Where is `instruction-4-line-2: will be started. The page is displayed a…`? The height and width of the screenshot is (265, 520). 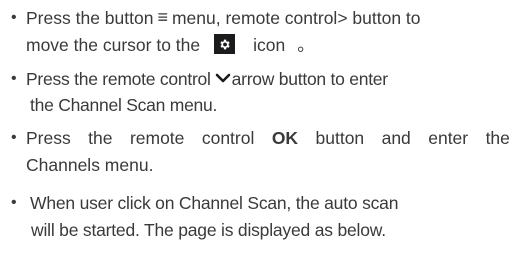
instruction-4-line-2: will be started. The page is displayed a… is located at coordinates (208, 230).